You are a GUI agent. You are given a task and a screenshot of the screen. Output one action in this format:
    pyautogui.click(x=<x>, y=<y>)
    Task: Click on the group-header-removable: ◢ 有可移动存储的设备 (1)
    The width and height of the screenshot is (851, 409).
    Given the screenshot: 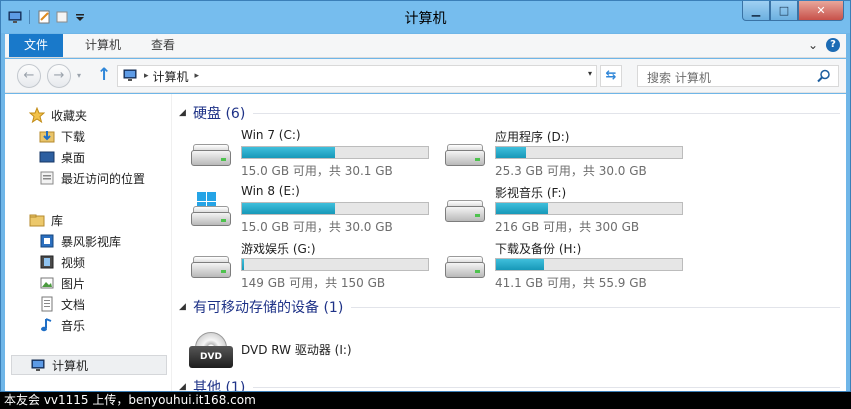 What is the action you would take?
    pyautogui.click(x=509, y=307)
    